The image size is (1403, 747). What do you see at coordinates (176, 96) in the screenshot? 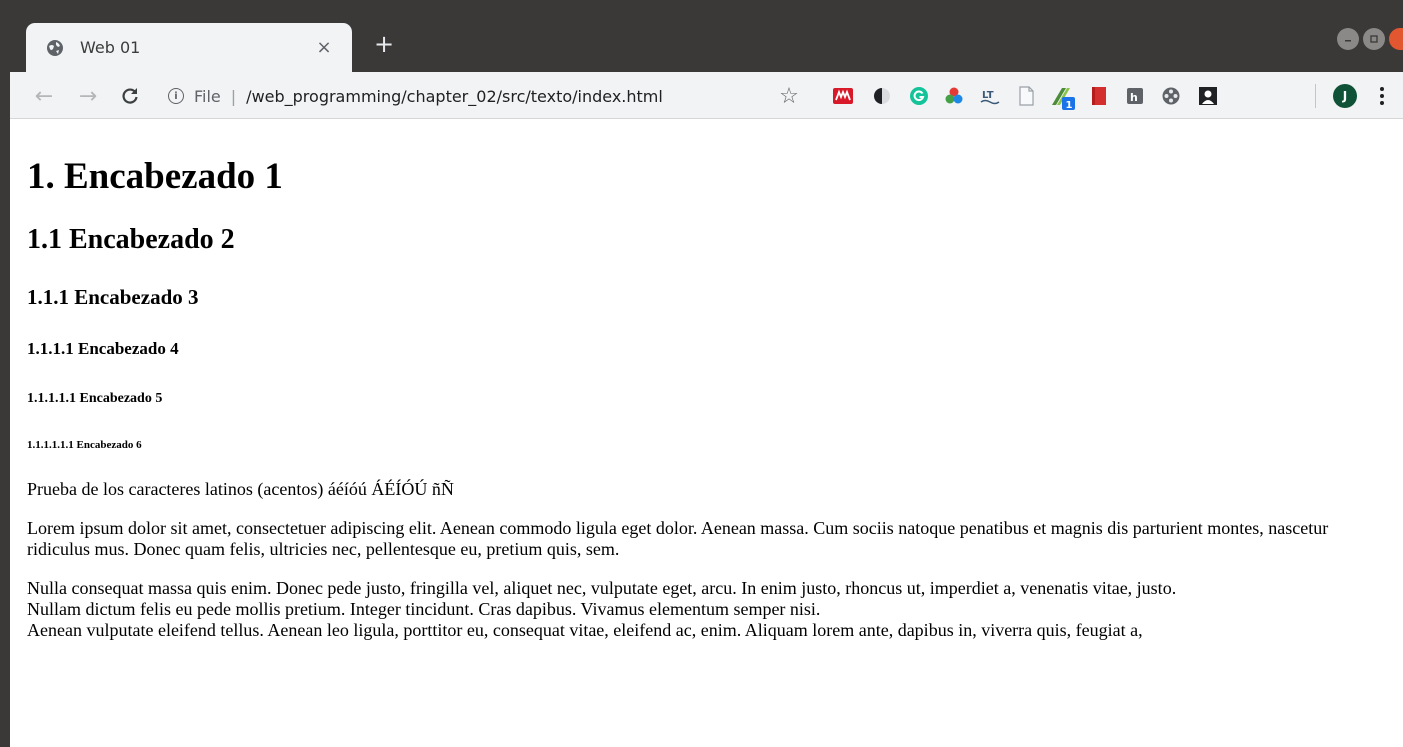
I see `info-icon: i` at bounding box center [176, 96].